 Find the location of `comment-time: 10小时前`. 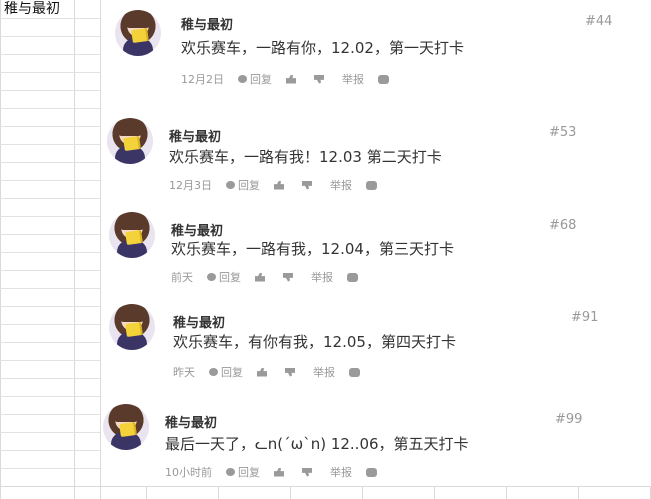

comment-time: 10小时前 is located at coordinates (188, 472).